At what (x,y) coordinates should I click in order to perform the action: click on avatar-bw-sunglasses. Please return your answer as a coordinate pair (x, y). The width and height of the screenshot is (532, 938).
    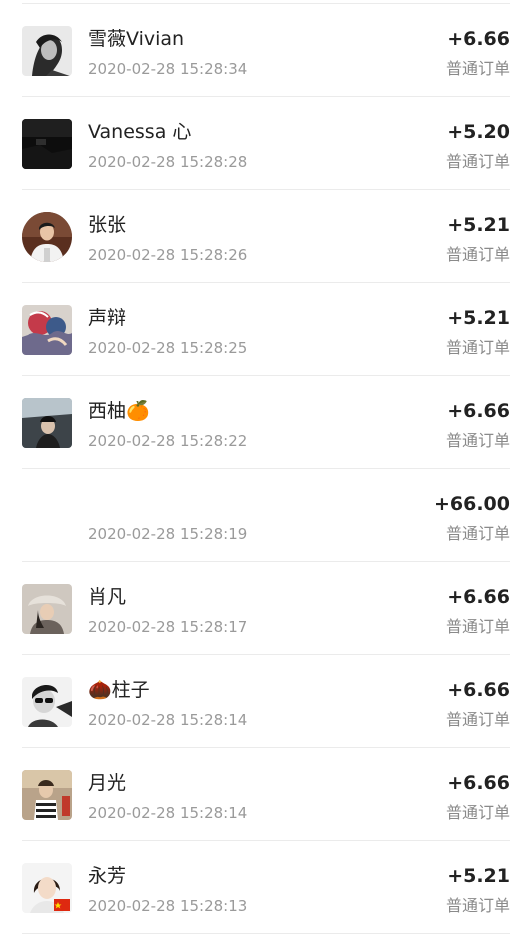
    Looking at the image, I should click on (47, 702).